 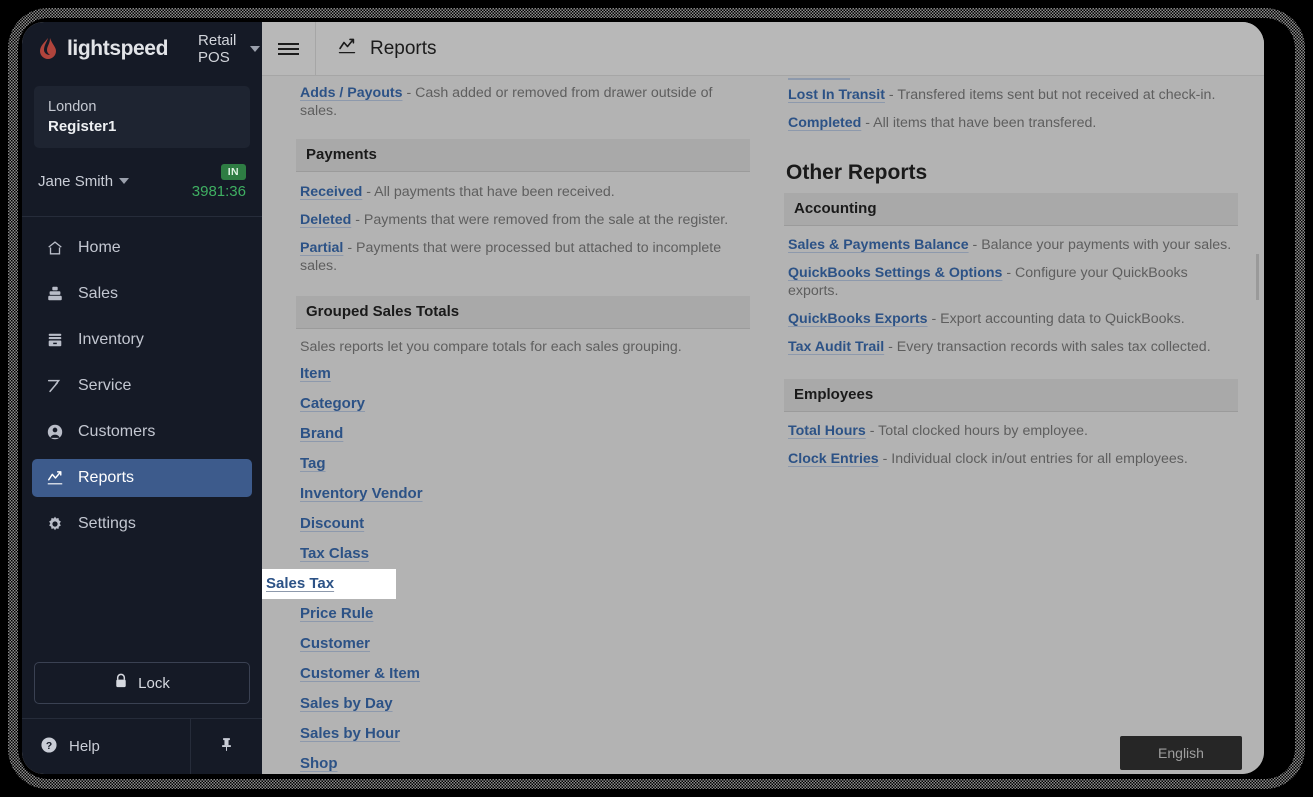 I want to click on report-desc: - All items that have been transfered., so click(x=981, y=123).